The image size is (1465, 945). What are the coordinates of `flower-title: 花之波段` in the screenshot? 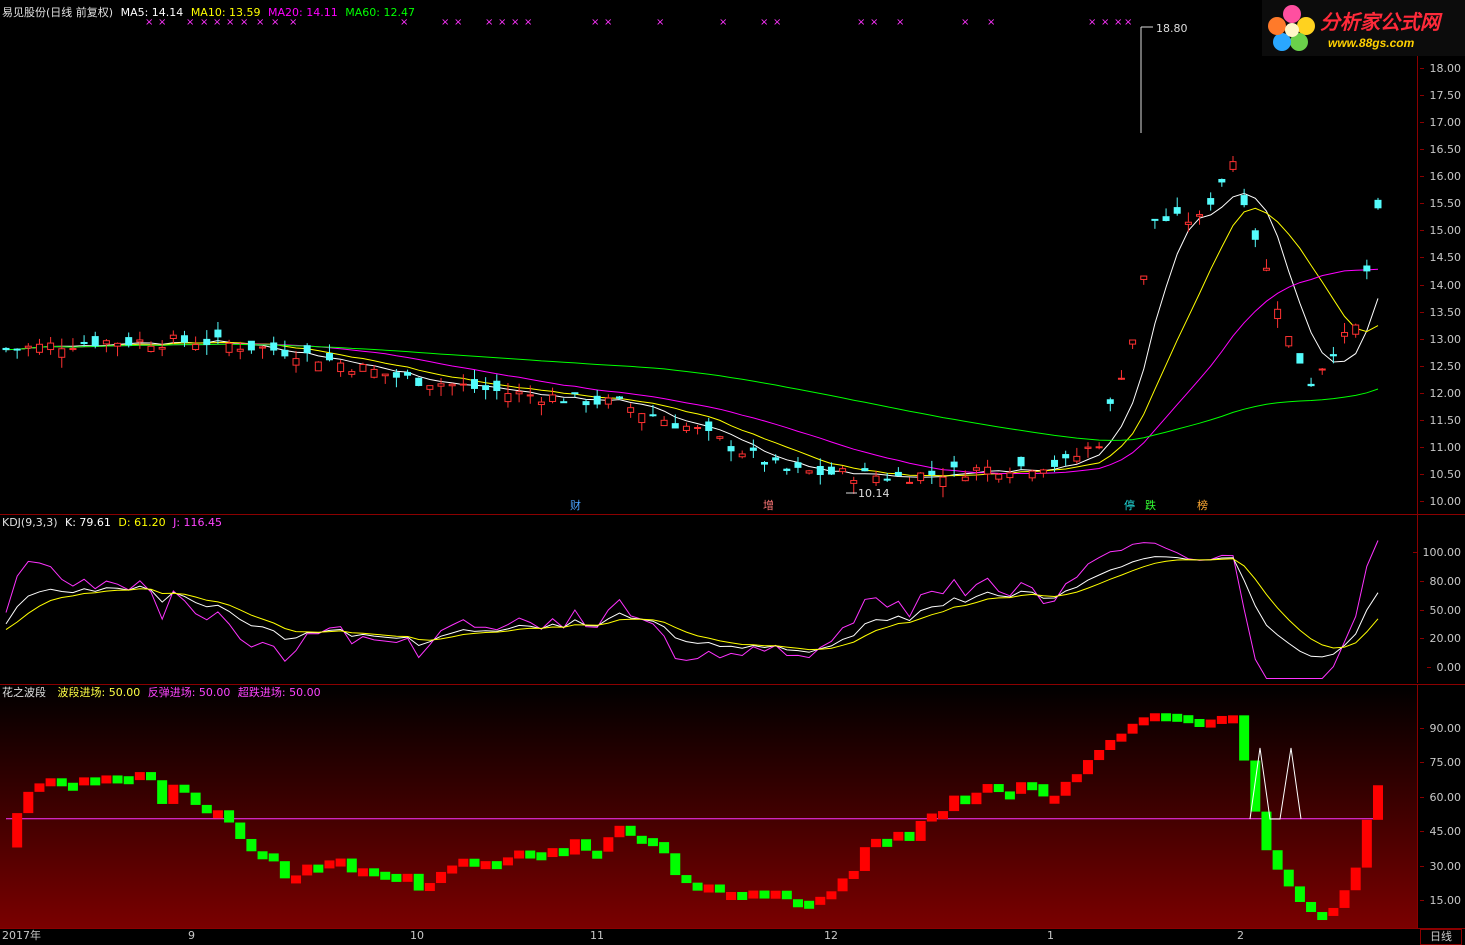 It's located at (24, 692).